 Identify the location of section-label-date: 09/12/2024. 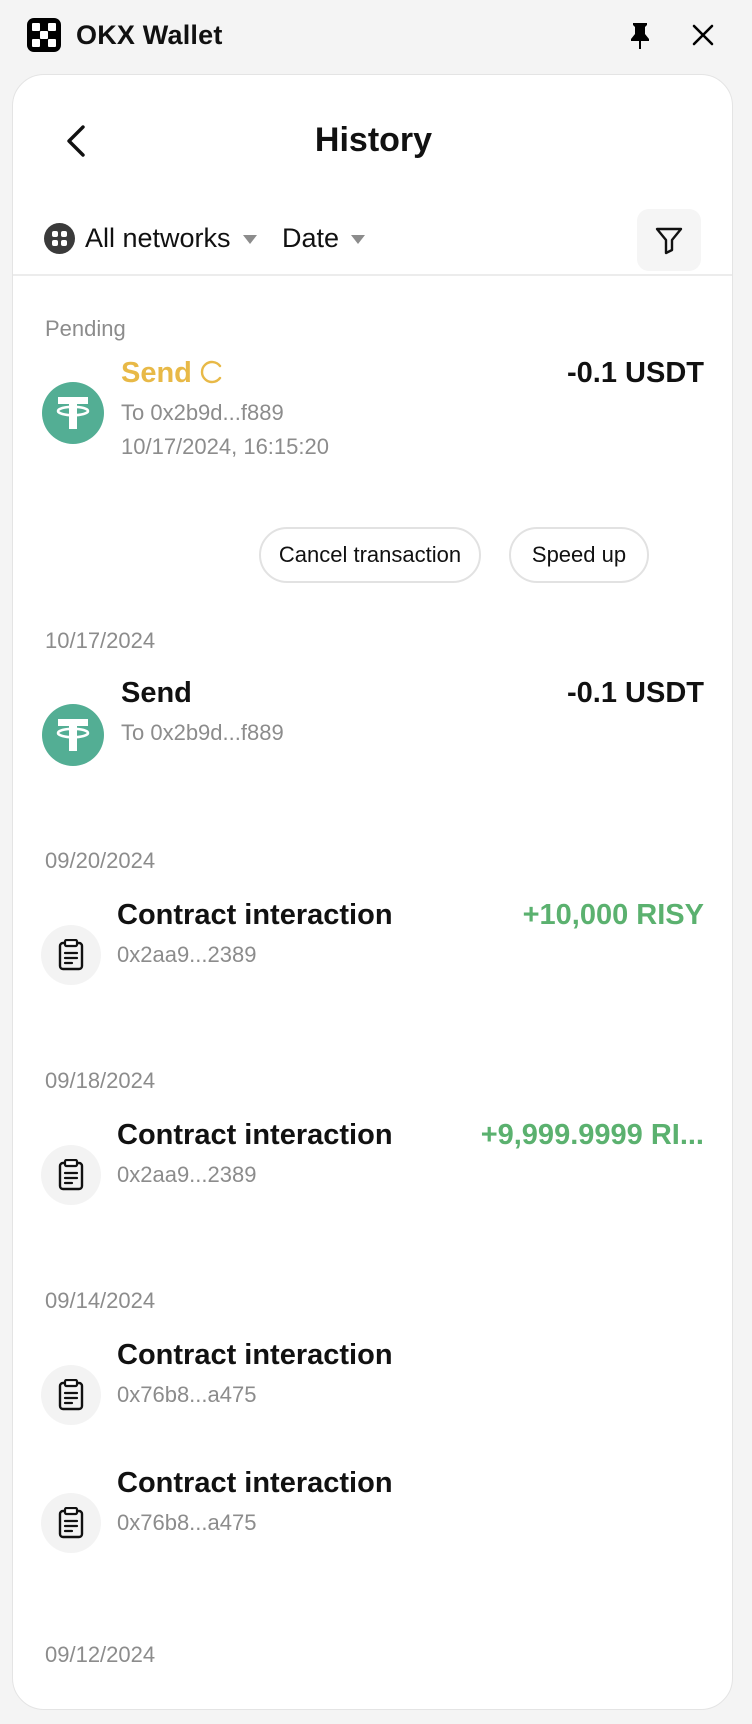
(100, 1654).